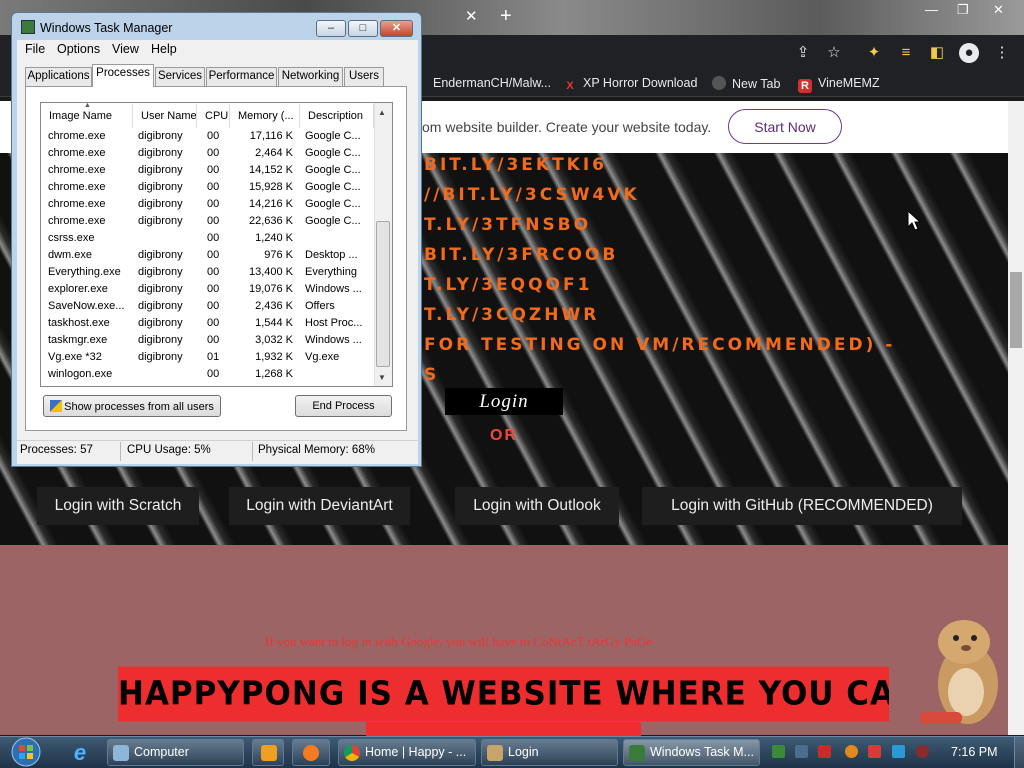 The height and width of the screenshot is (768, 1024). I want to click on login-deviantart-button: Login with DeviantArt, so click(319, 506).